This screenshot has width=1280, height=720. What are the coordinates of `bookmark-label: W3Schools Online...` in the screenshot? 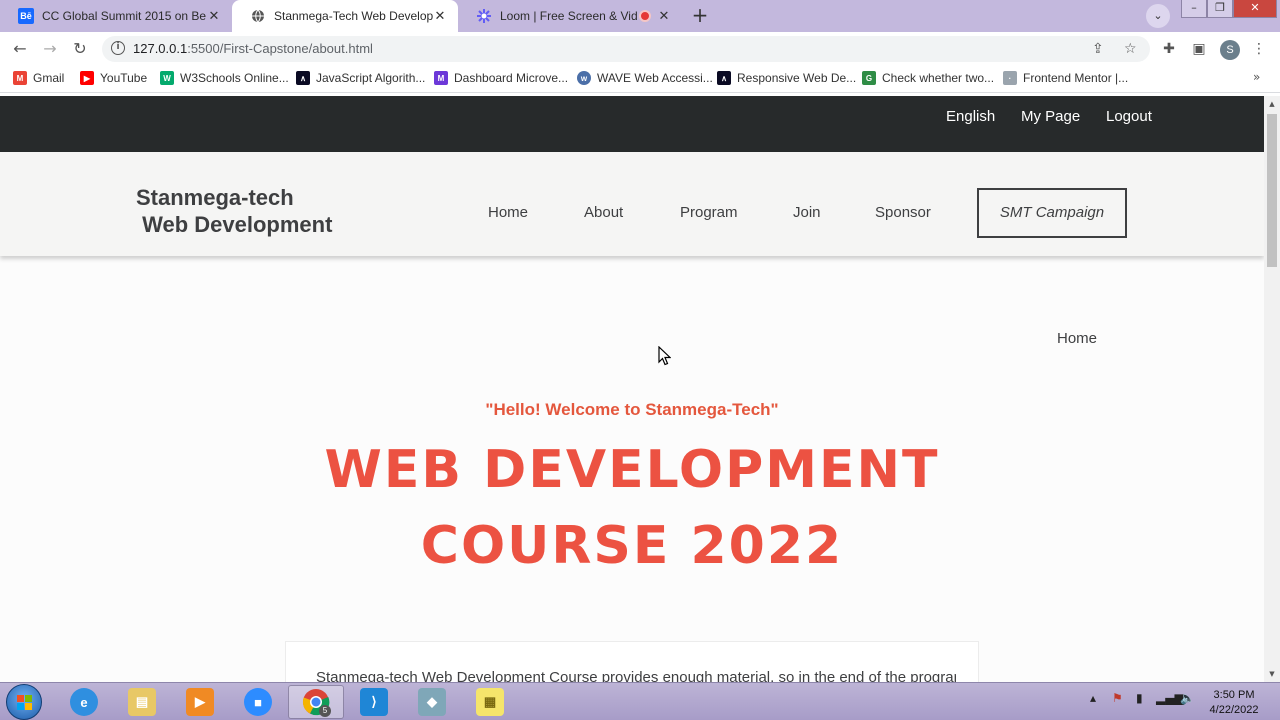 It's located at (234, 78).